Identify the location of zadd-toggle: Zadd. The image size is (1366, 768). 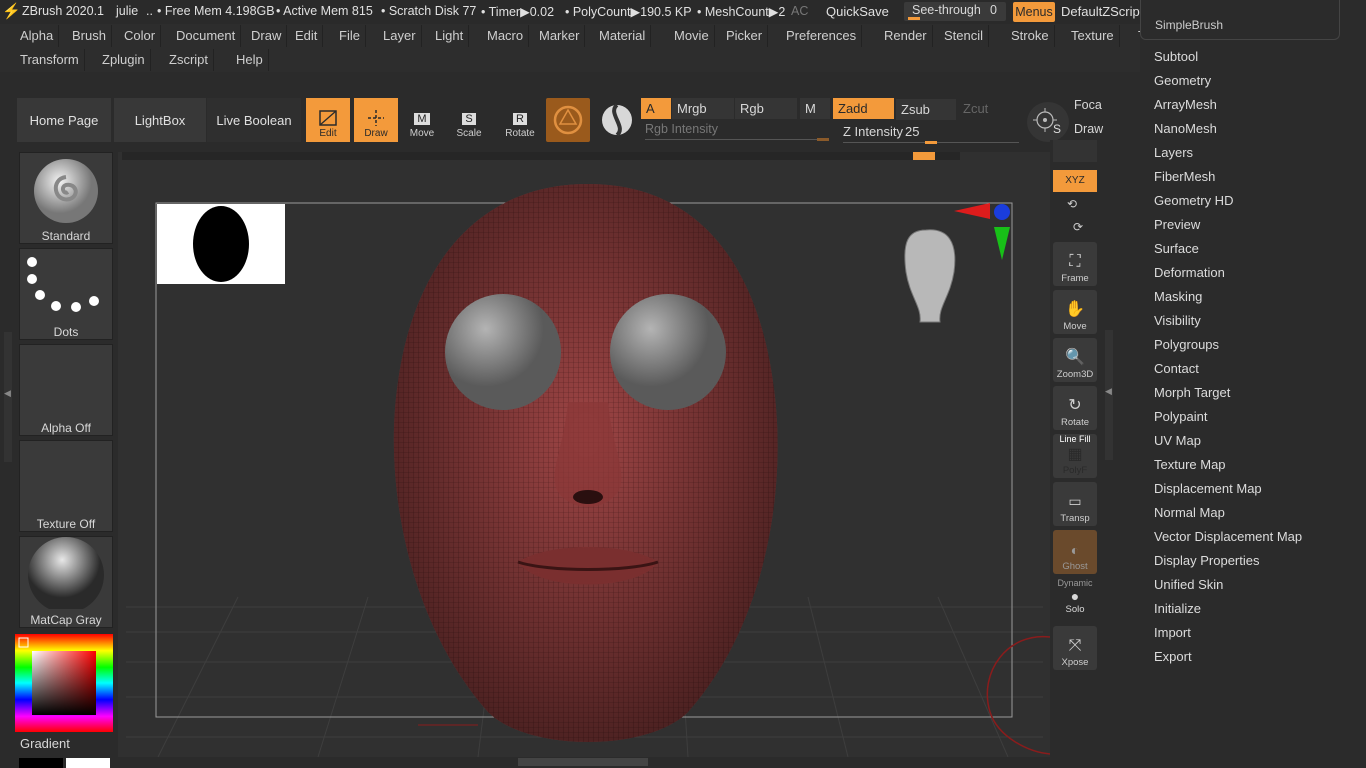
(863, 108).